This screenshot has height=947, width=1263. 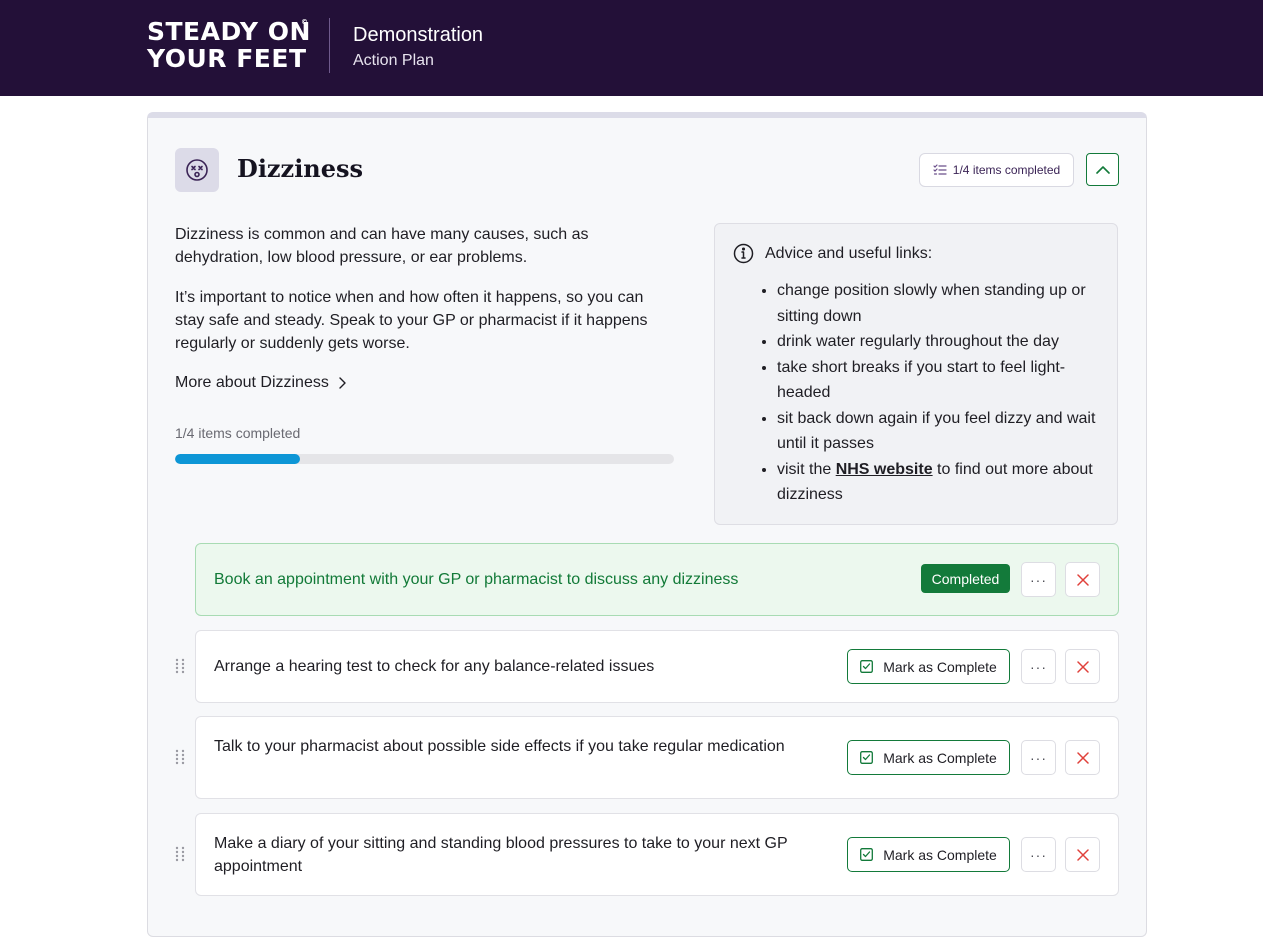 What do you see at coordinates (229, 31) in the screenshot?
I see `logo-line-1: STEADY ON` at bounding box center [229, 31].